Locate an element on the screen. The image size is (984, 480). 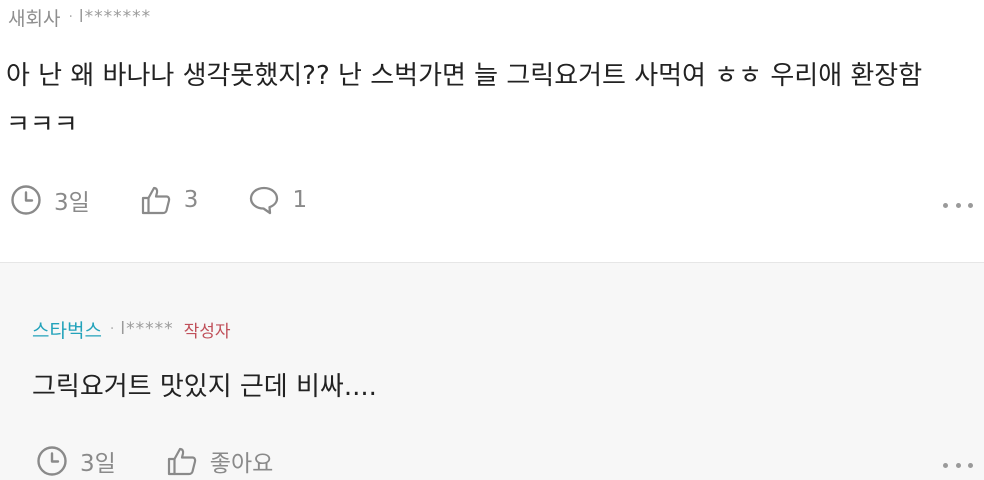
comment-like-count: 3 is located at coordinates (191, 200).